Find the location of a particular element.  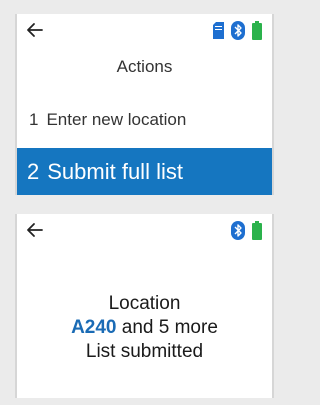

sd-card-icon is located at coordinates (218, 30).